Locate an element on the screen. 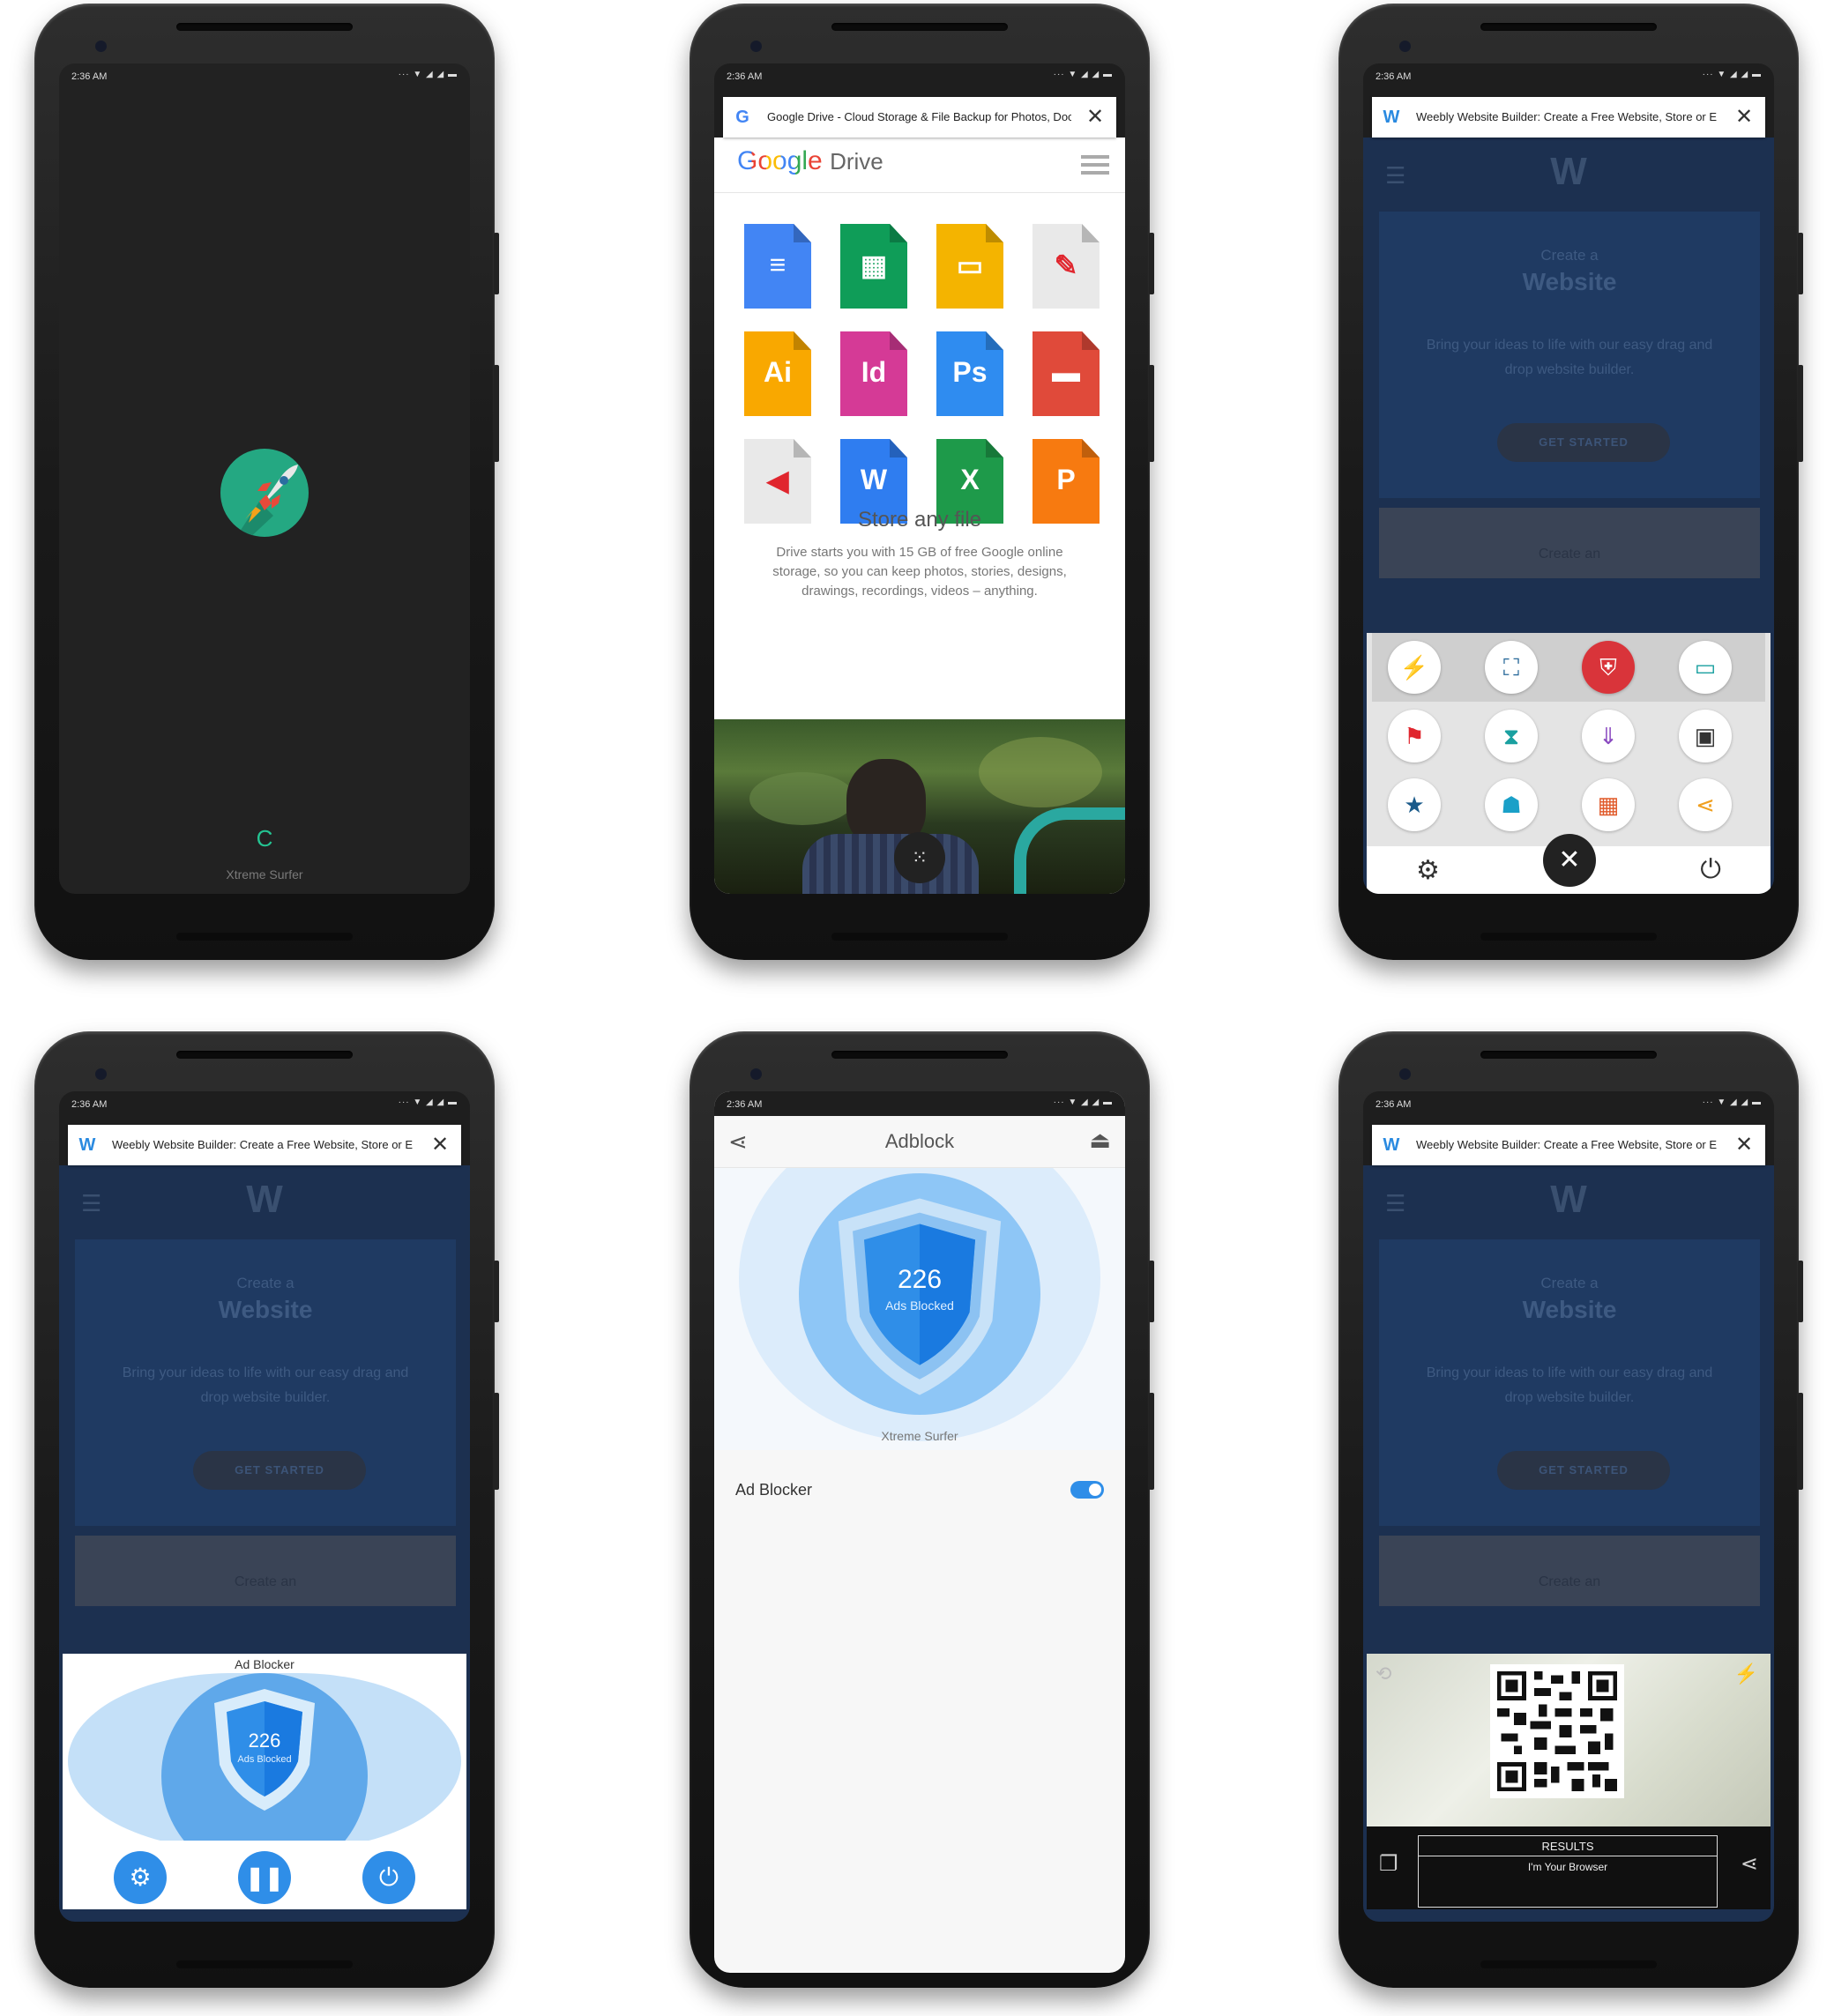 The image size is (1834, 2016). tile-label: Id is located at coordinates (874, 372).